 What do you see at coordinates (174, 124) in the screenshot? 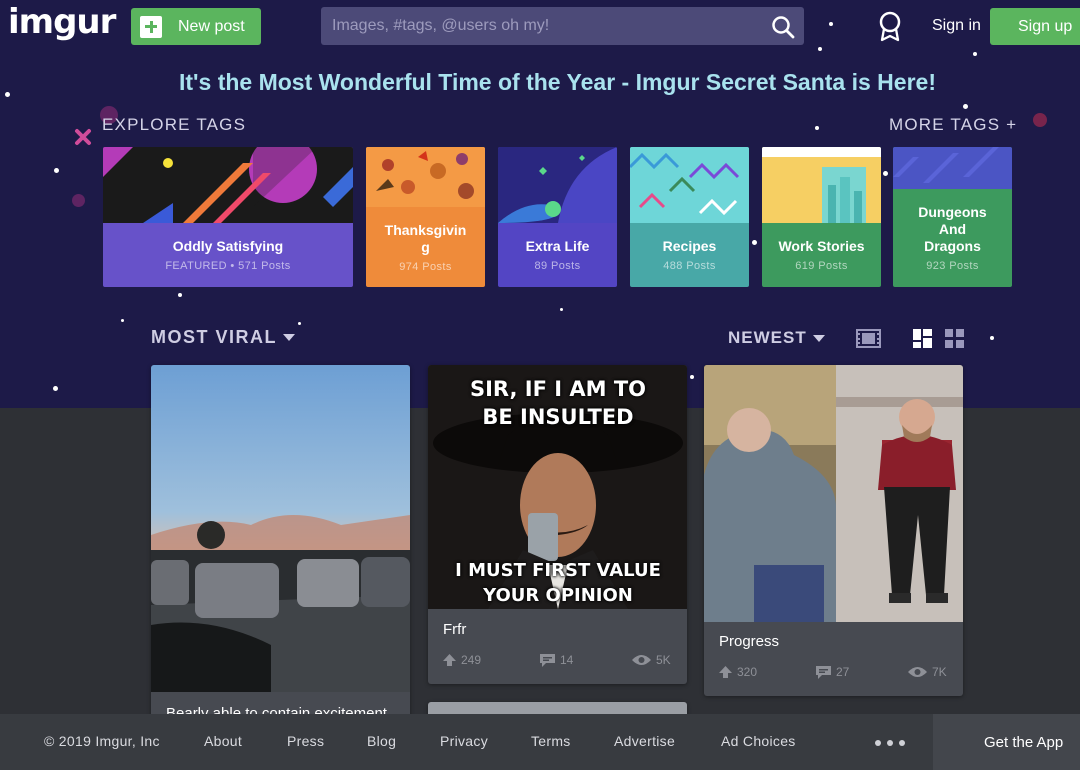
I see `explore-tags-heading: EXPLORE TAGS` at bounding box center [174, 124].